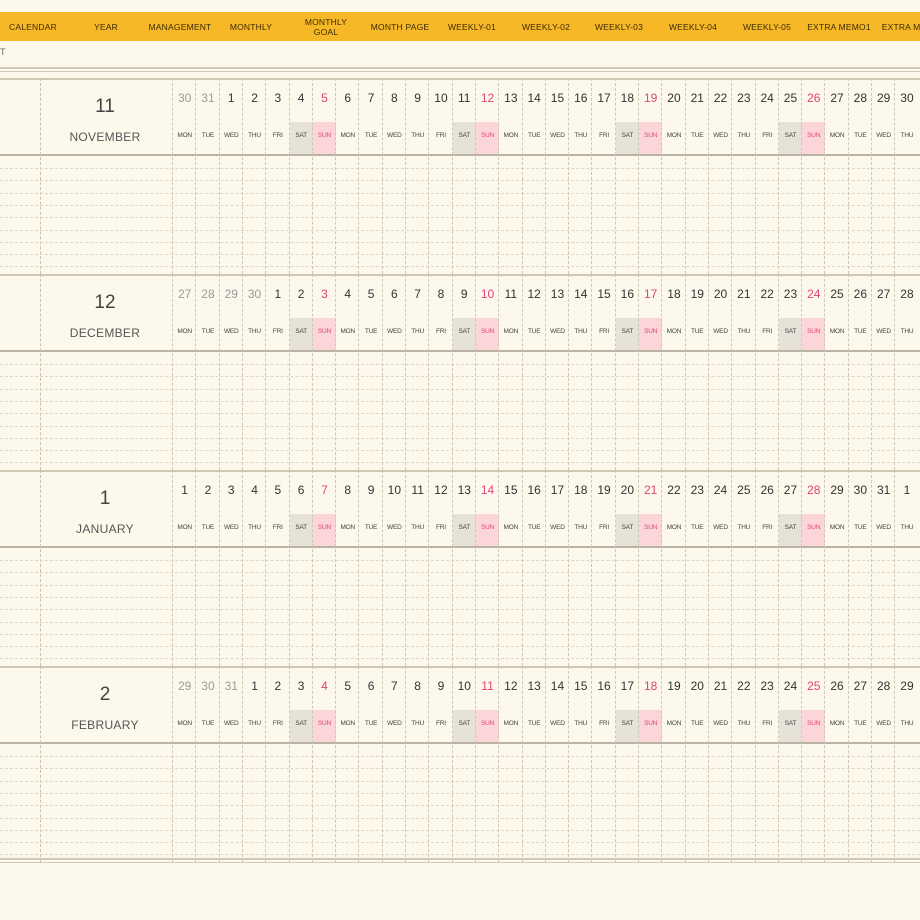  Describe the element at coordinates (693, 26) in the screenshot. I see `tab-weekly-04: WEEKLY-04` at that location.